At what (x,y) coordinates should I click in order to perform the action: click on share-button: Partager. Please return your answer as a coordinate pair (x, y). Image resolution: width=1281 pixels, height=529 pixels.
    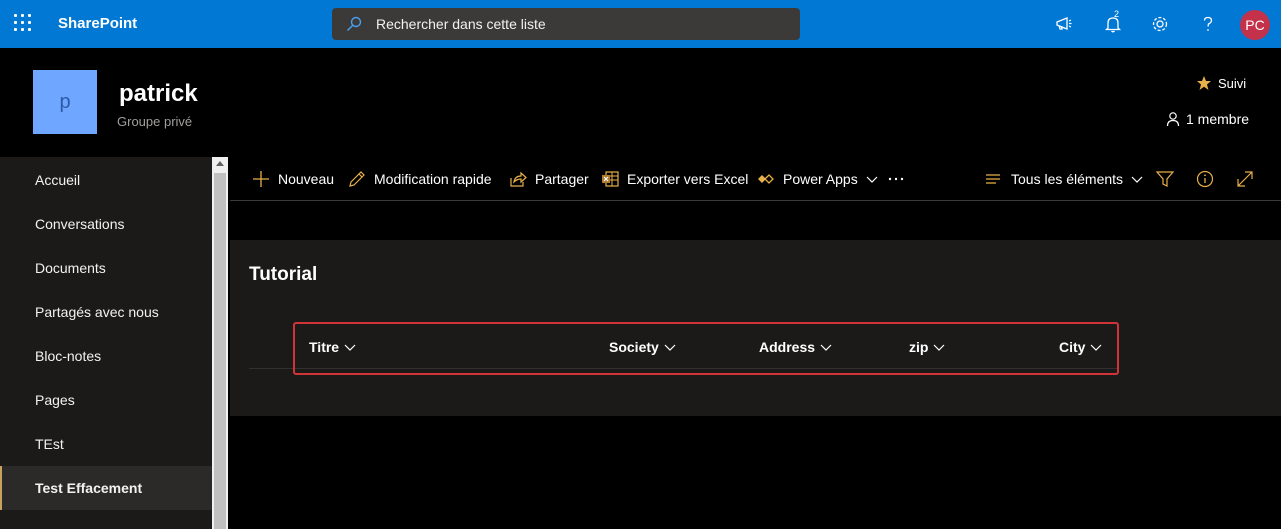
    Looking at the image, I should click on (549, 179).